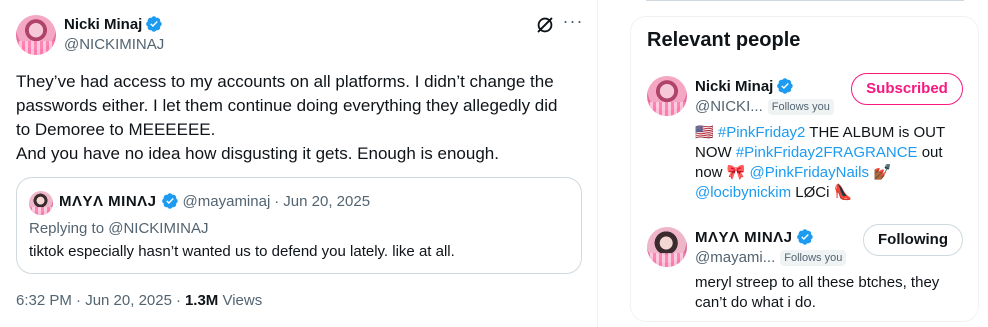 Image resolution: width=988 pixels, height=327 pixels. What do you see at coordinates (724, 40) in the screenshot?
I see `panel-title: Relevant people` at bounding box center [724, 40].